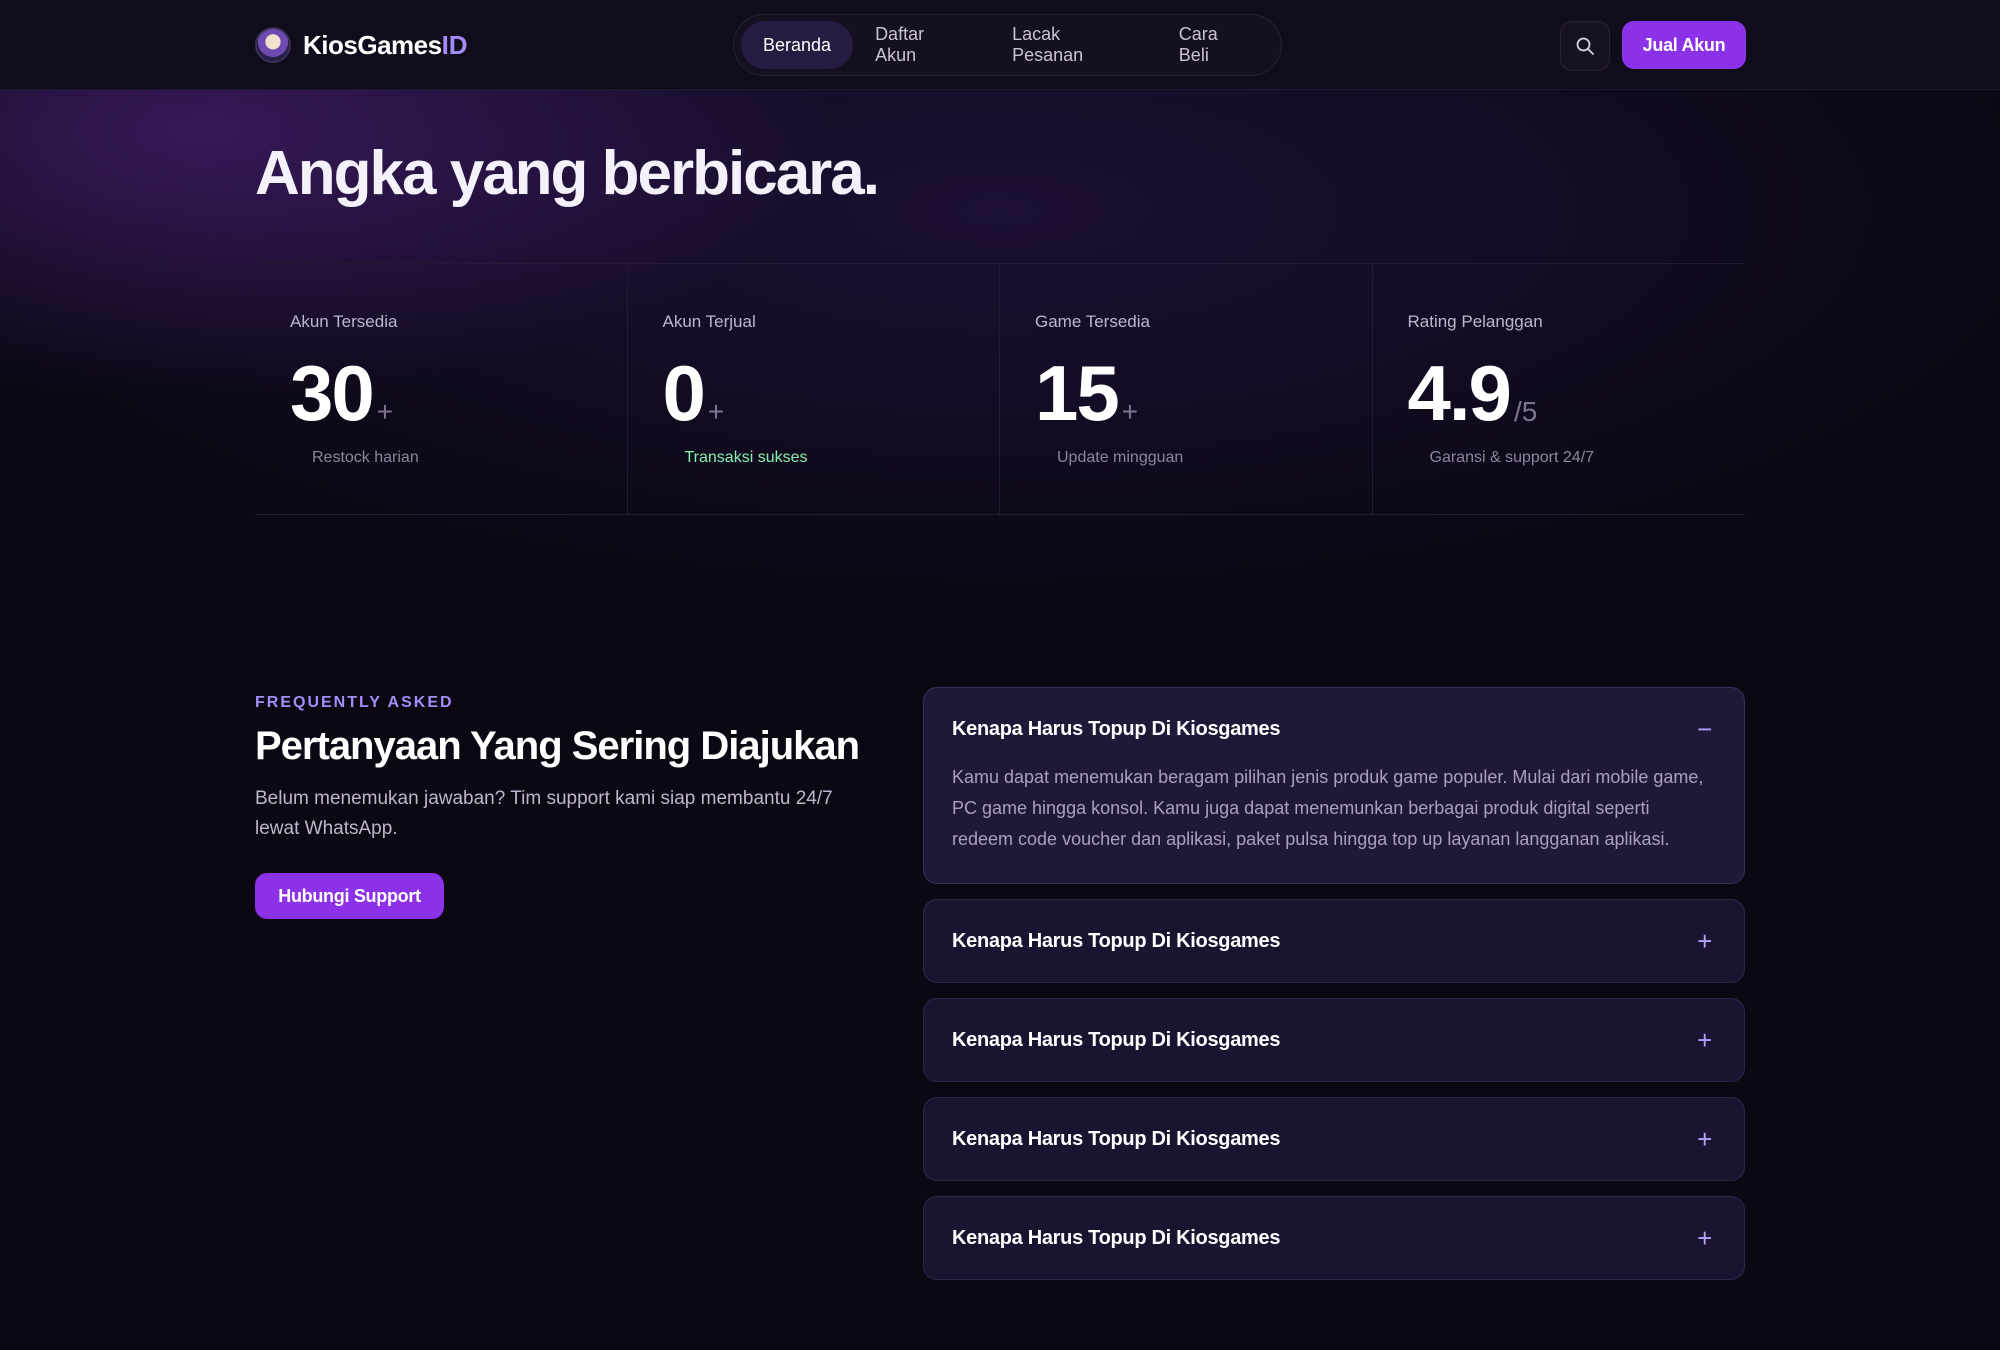  Describe the element at coordinates (344, 321) in the screenshot. I see `stat-label: Akun Tersedia` at that location.